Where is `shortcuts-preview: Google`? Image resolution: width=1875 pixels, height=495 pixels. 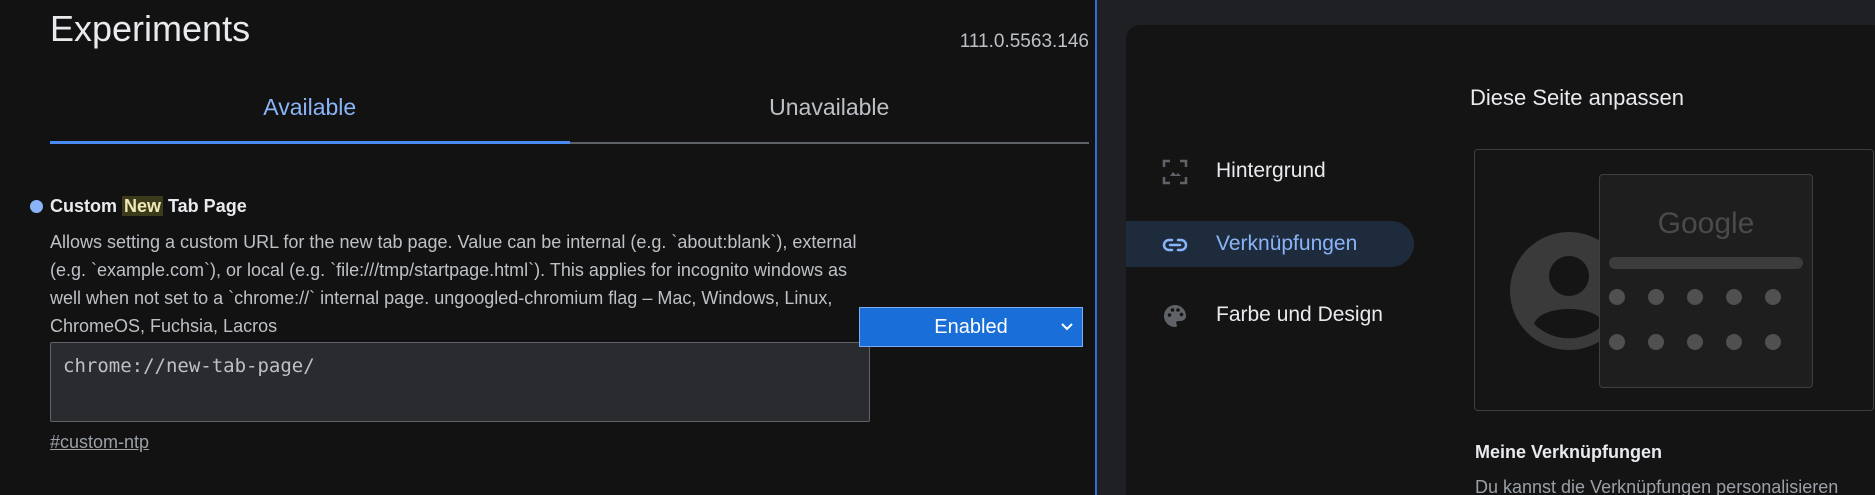 shortcuts-preview: Google is located at coordinates (1674, 280).